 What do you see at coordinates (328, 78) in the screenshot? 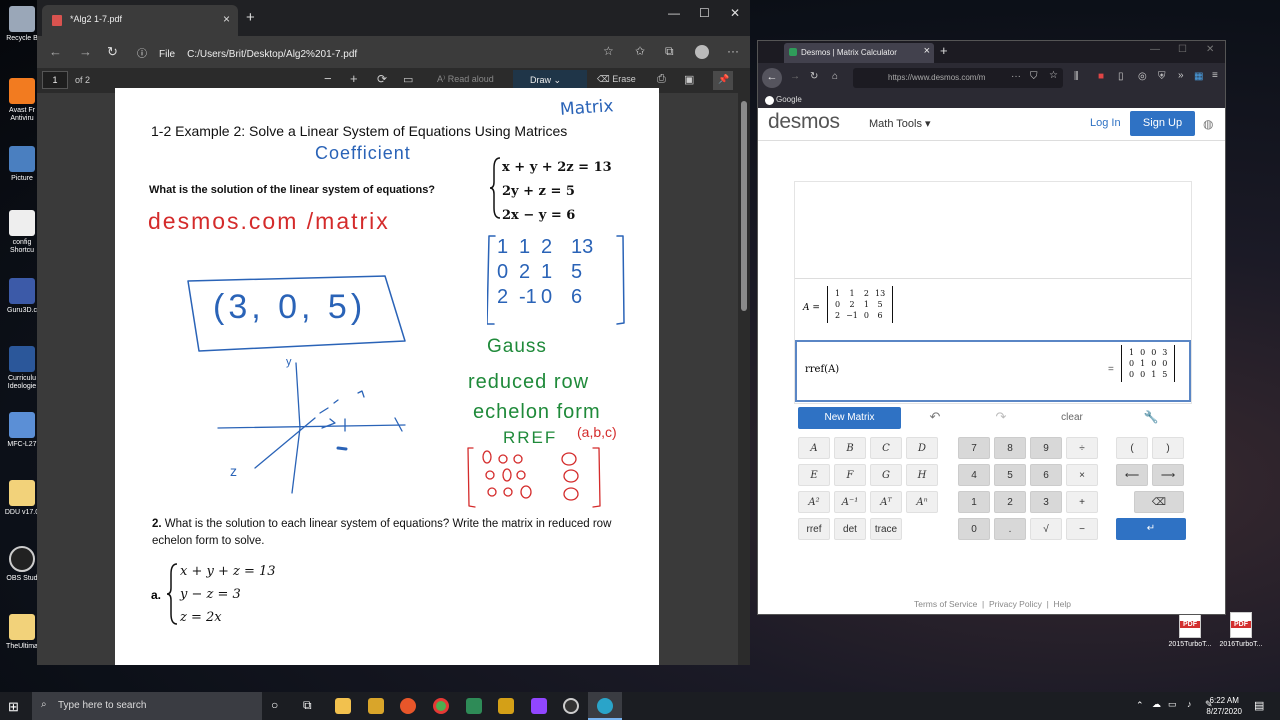
I see `zoom-out-icon: −` at bounding box center [328, 78].